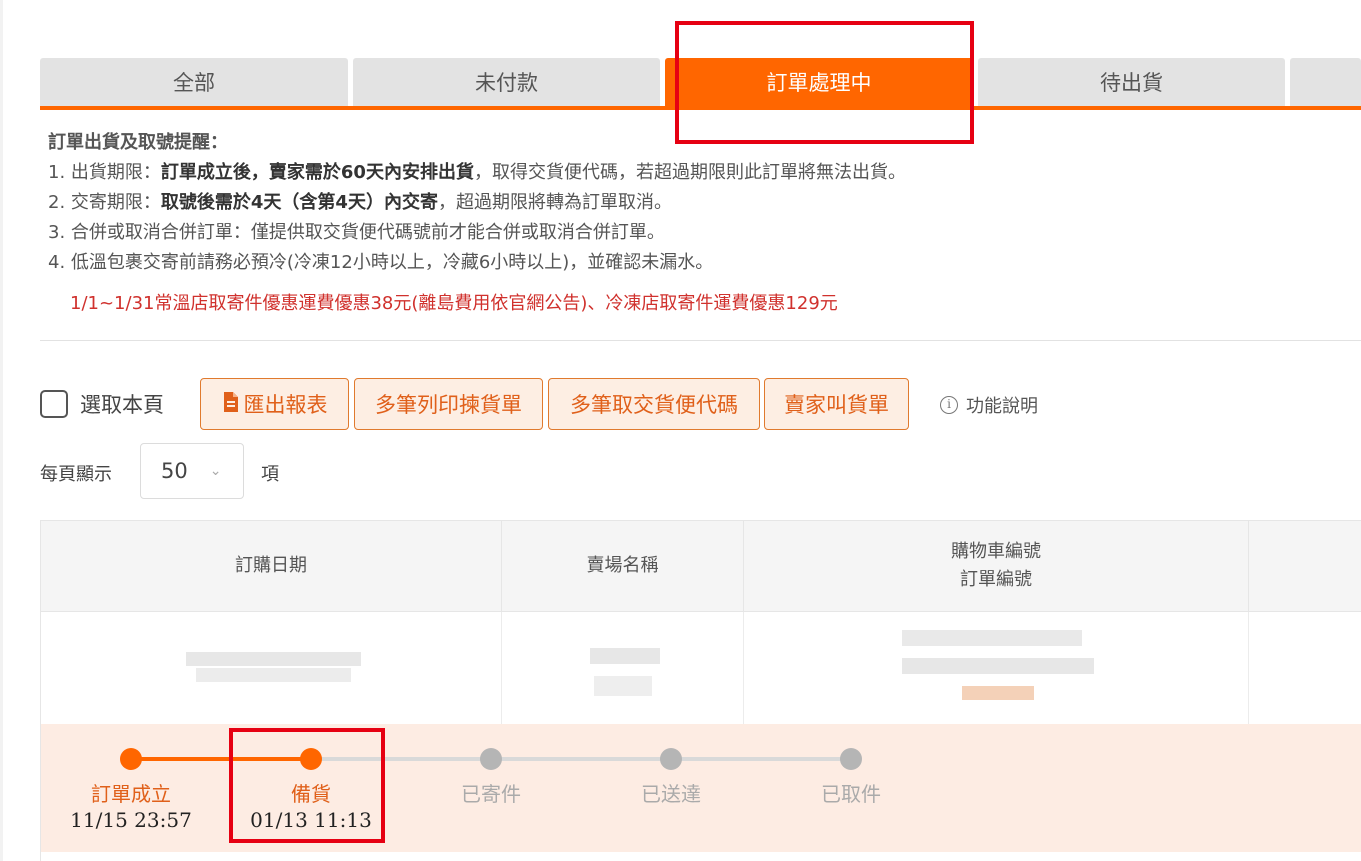  I want to click on tab-processing: 訂單處理中, so click(819, 82).